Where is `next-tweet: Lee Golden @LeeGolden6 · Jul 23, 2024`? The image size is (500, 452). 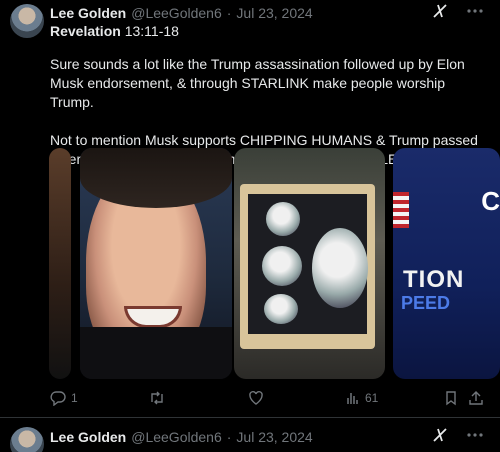 next-tweet: Lee Golden @LeeGolden6 · Jul 23, 2024 is located at coordinates (250, 435).